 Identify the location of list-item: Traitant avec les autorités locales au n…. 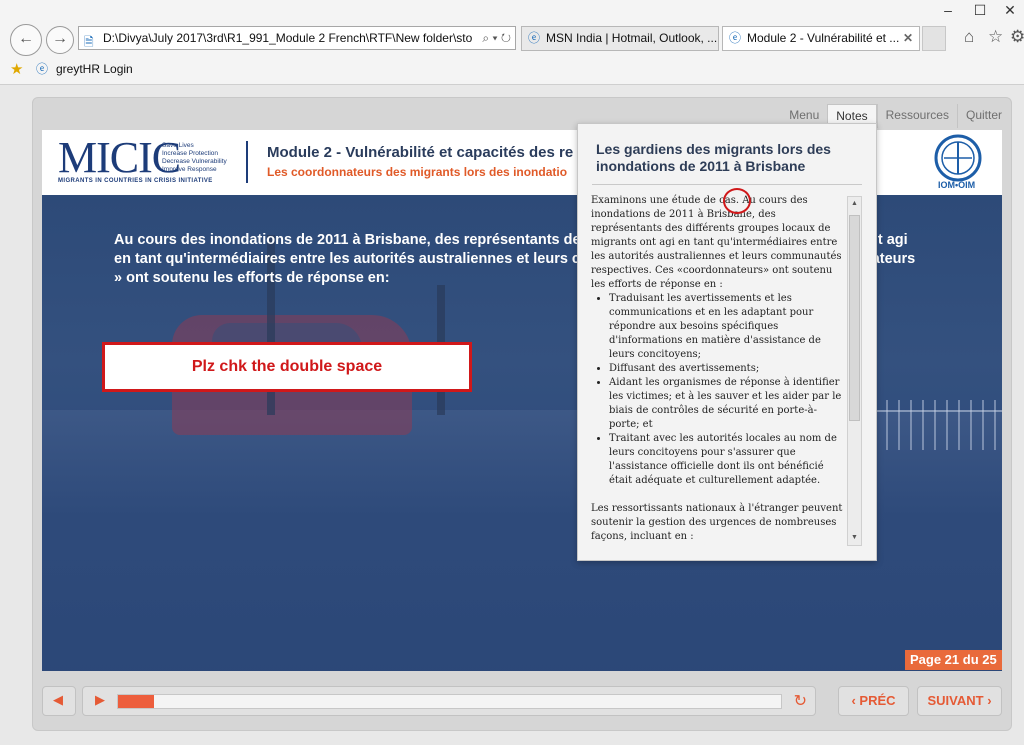
(727, 460).